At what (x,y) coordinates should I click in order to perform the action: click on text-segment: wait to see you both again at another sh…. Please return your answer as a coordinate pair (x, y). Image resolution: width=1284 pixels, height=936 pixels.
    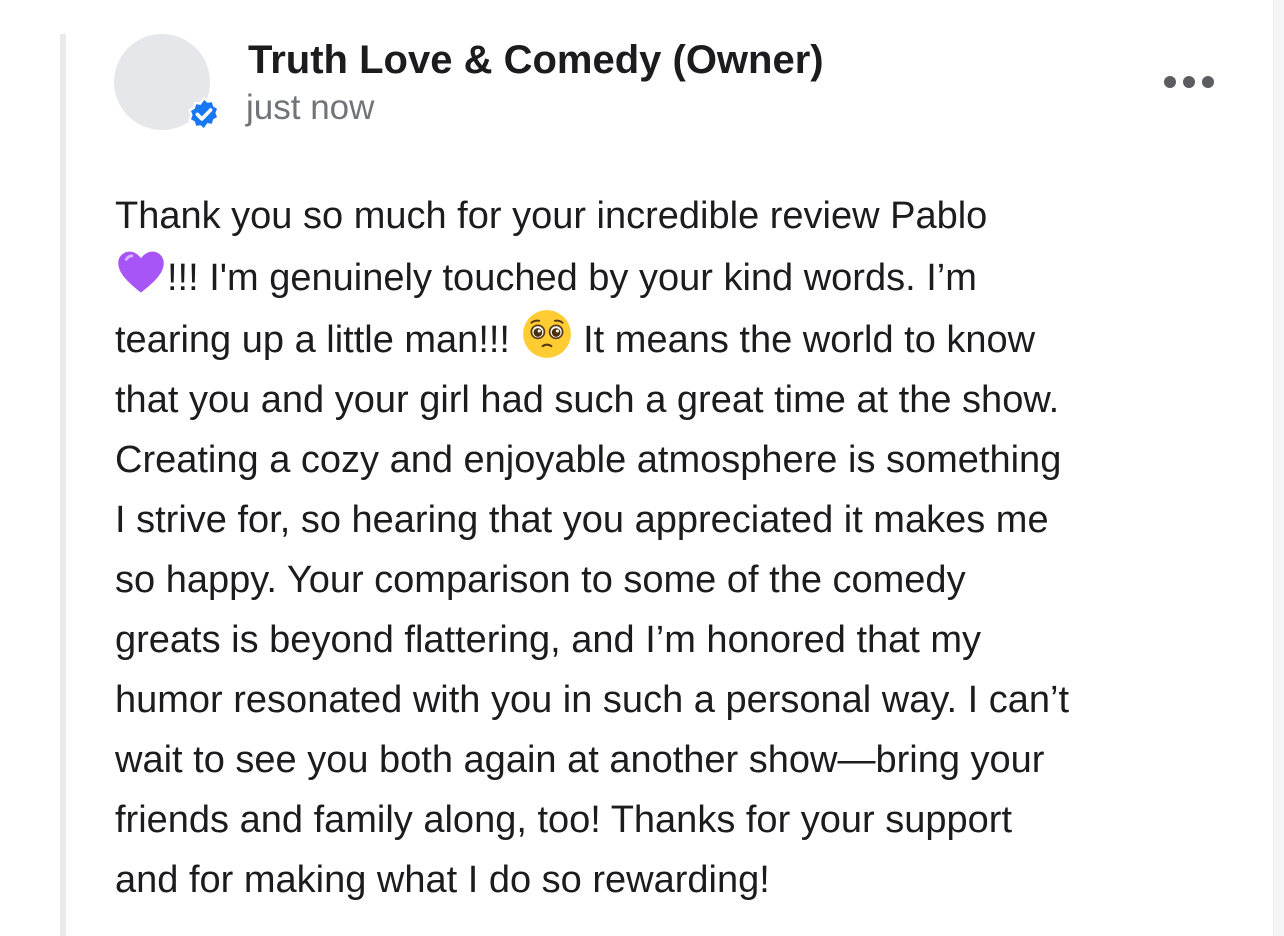
    Looking at the image, I should click on (580, 760).